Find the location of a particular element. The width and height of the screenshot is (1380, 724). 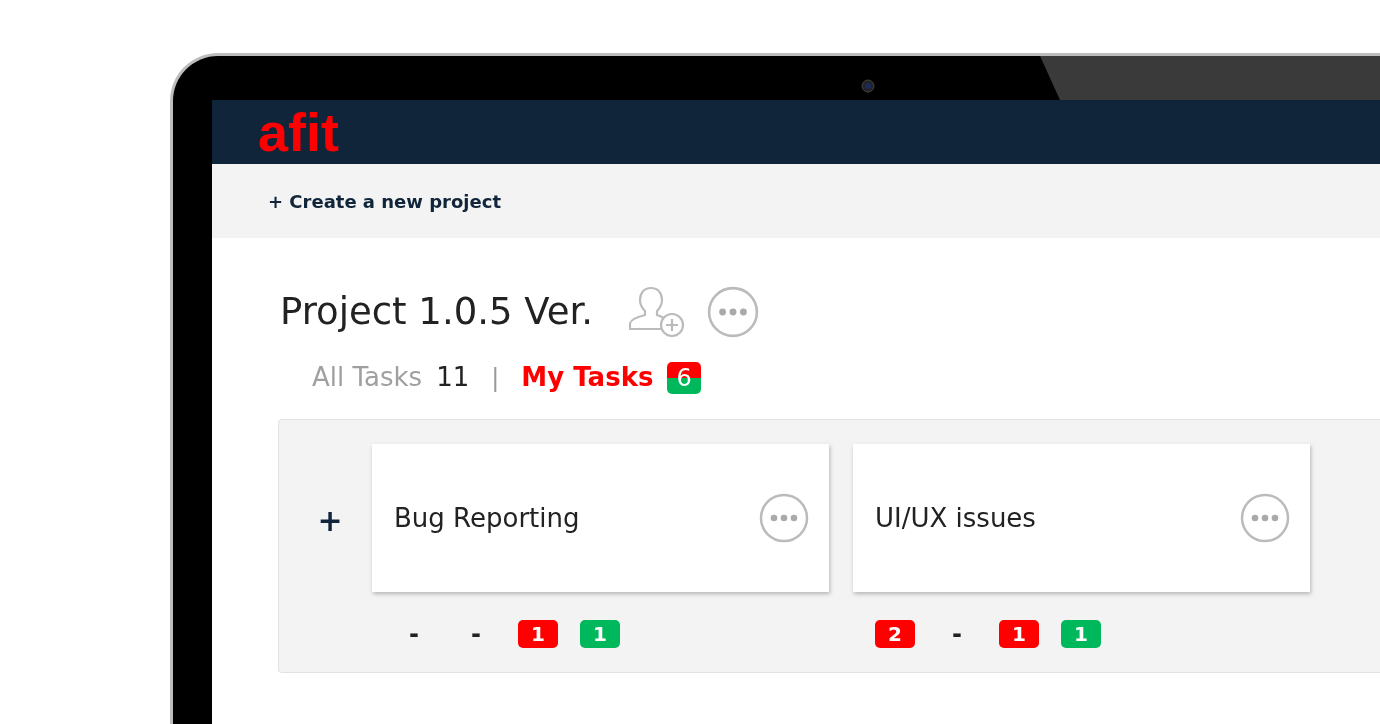

list-title: Bug Reporting is located at coordinates (487, 518).